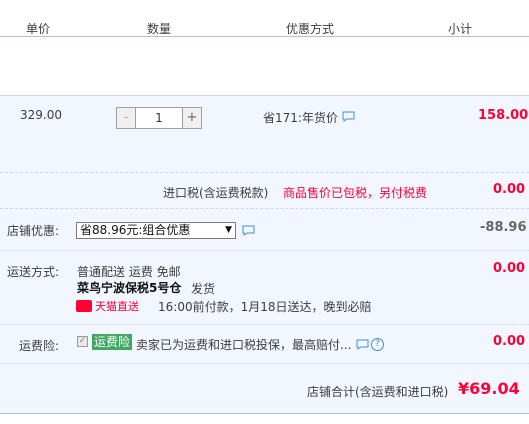 Image resolution: width=529 pixels, height=424 pixels. I want to click on header-quantity: 数量, so click(159, 29).